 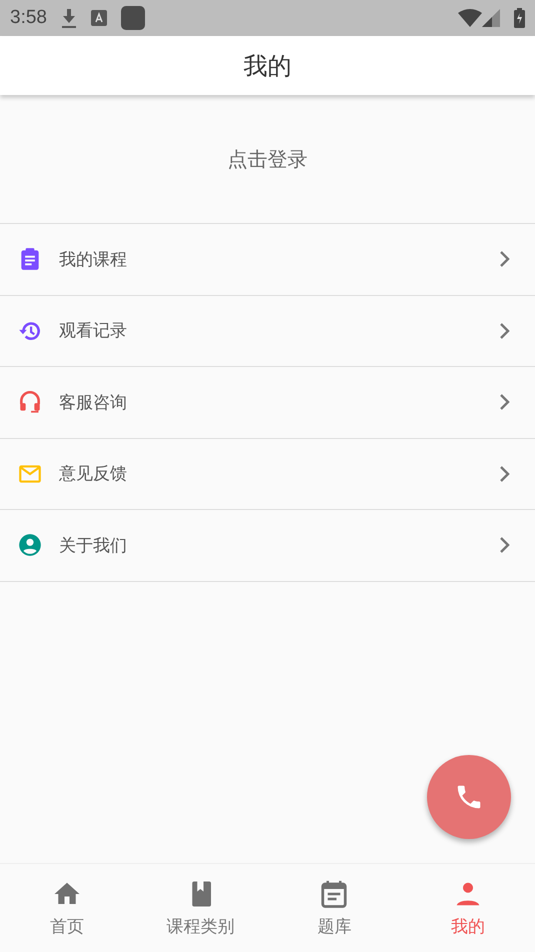 What do you see at coordinates (132, 18) in the screenshot?
I see `app-icon` at bounding box center [132, 18].